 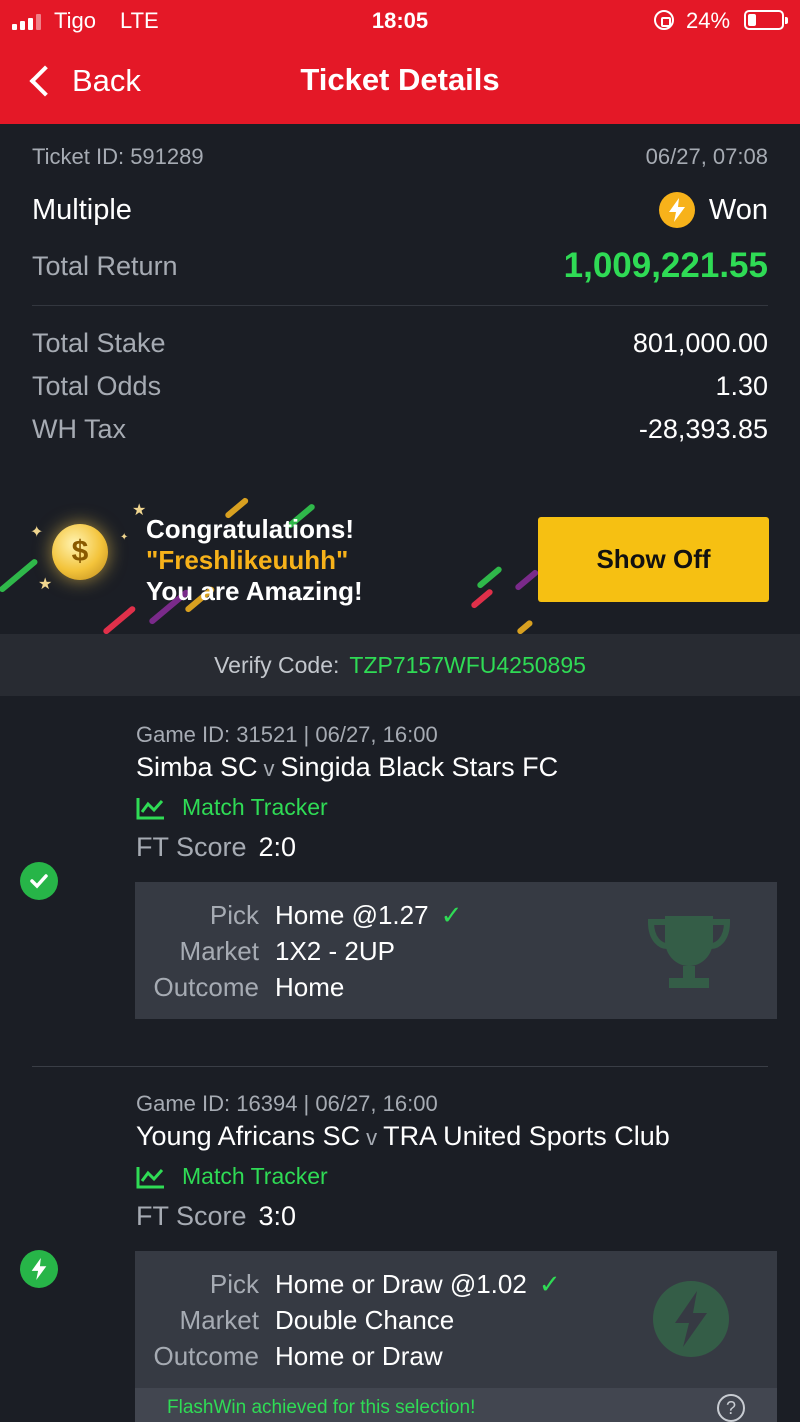 I want to click on ticket-datetime: 06/27, 07:08, so click(x=706, y=156).